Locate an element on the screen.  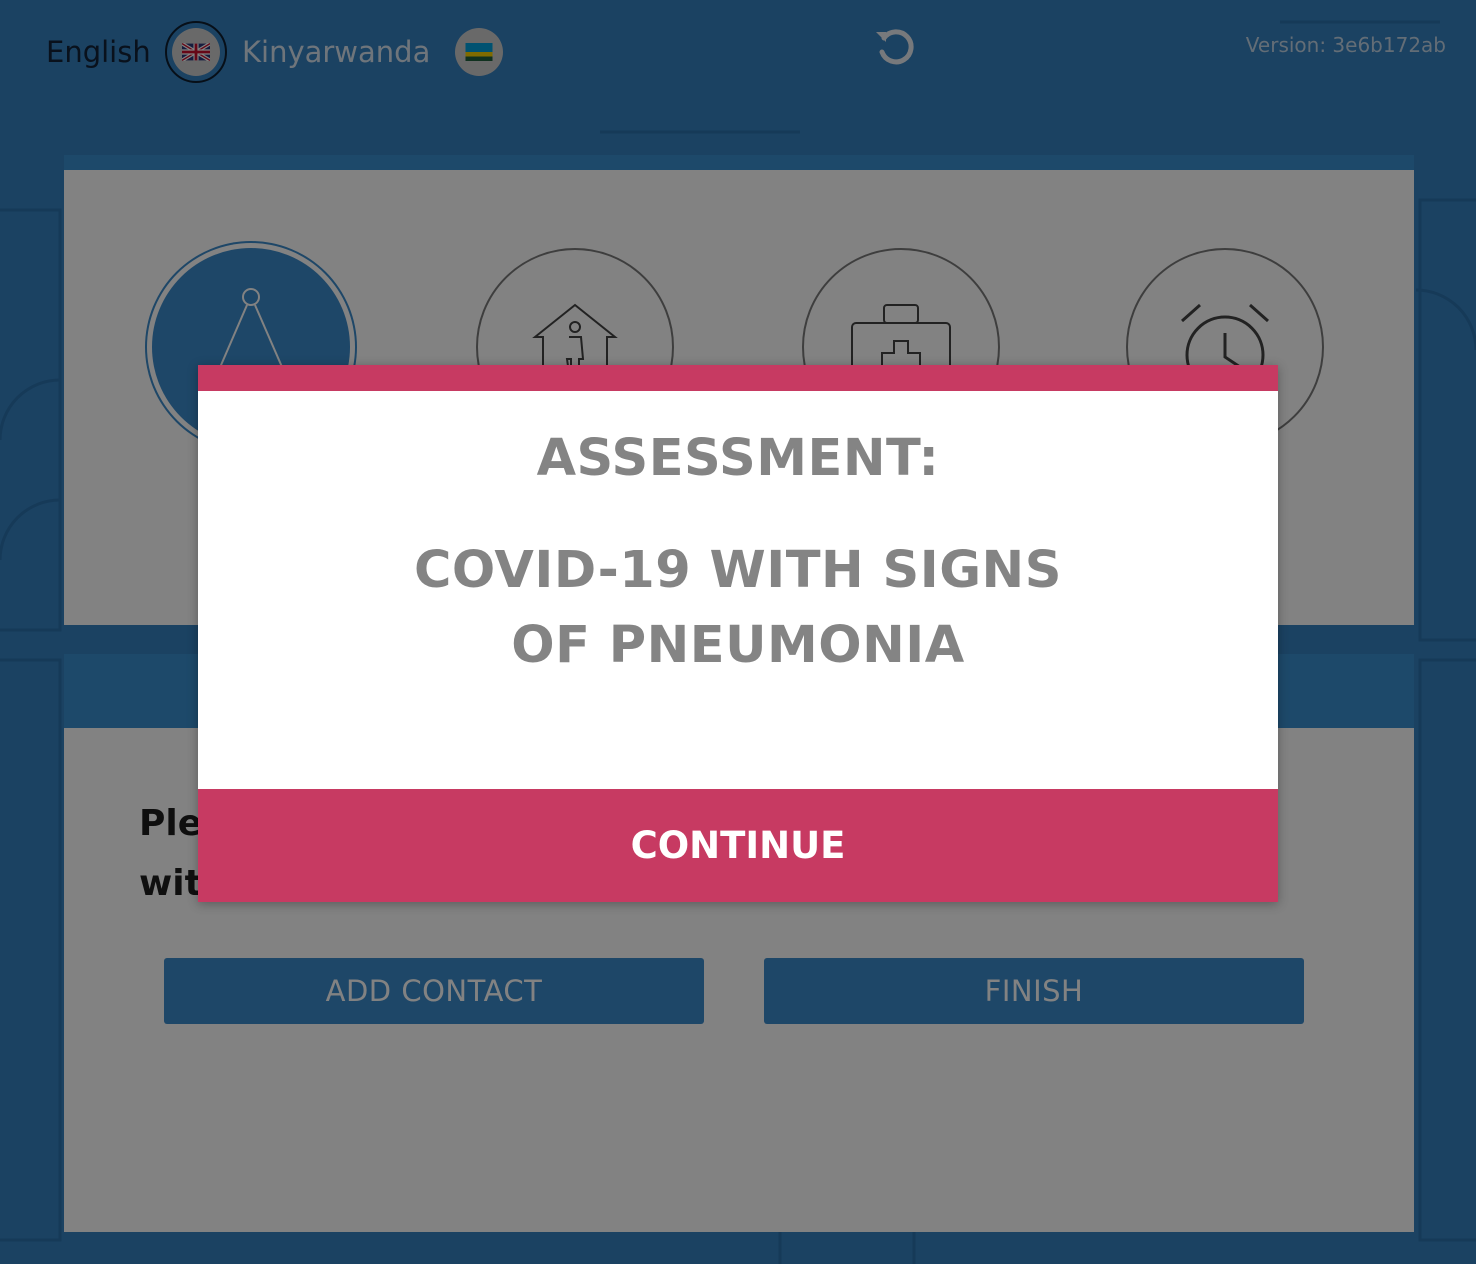
modal-top-bar is located at coordinates (738, 378).